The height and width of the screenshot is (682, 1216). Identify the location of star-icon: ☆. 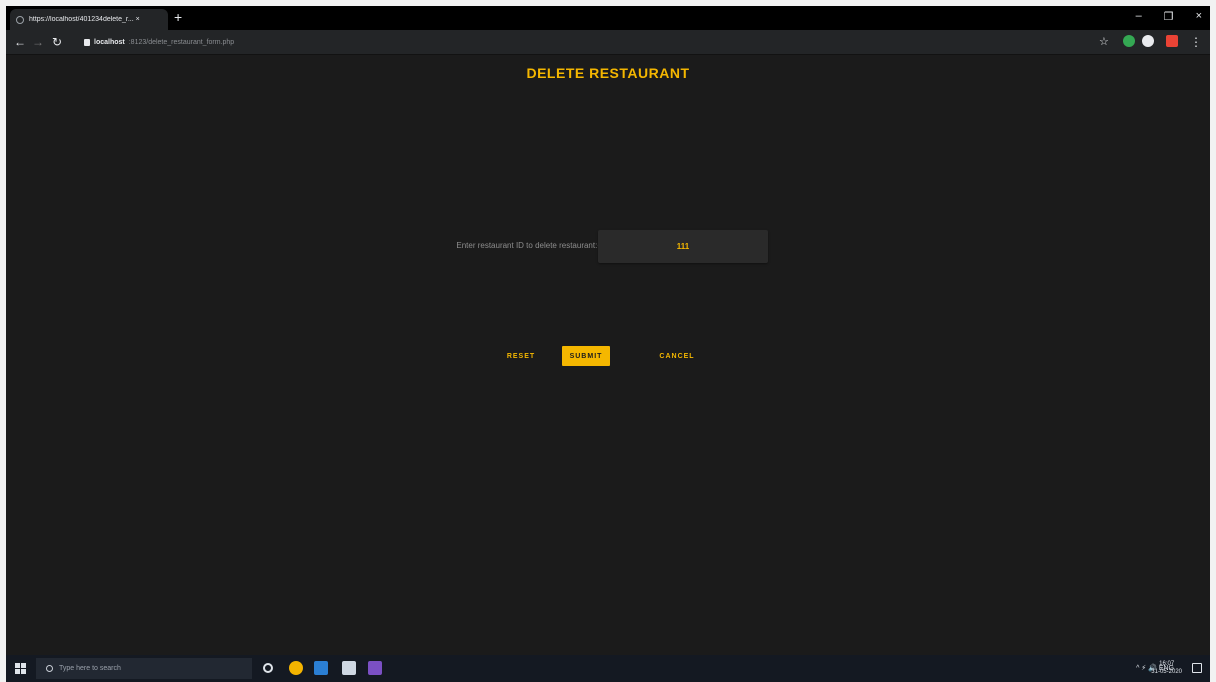
(1104, 42).